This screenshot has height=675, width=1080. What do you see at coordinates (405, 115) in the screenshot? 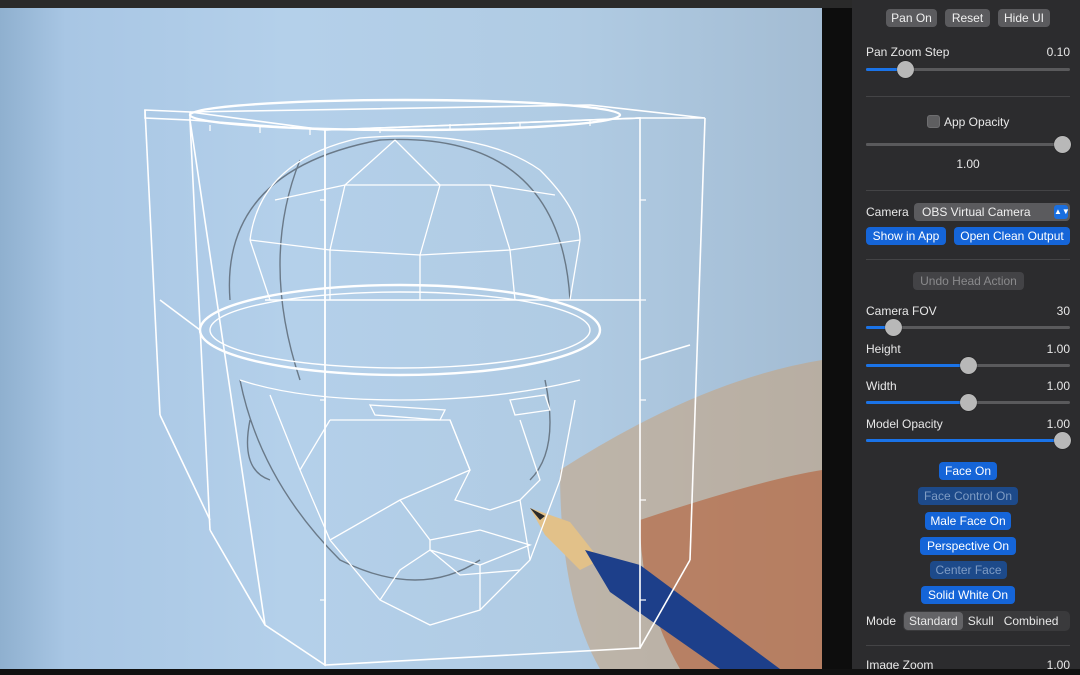
I see `crown-ellipse` at bounding box center [405, 115].